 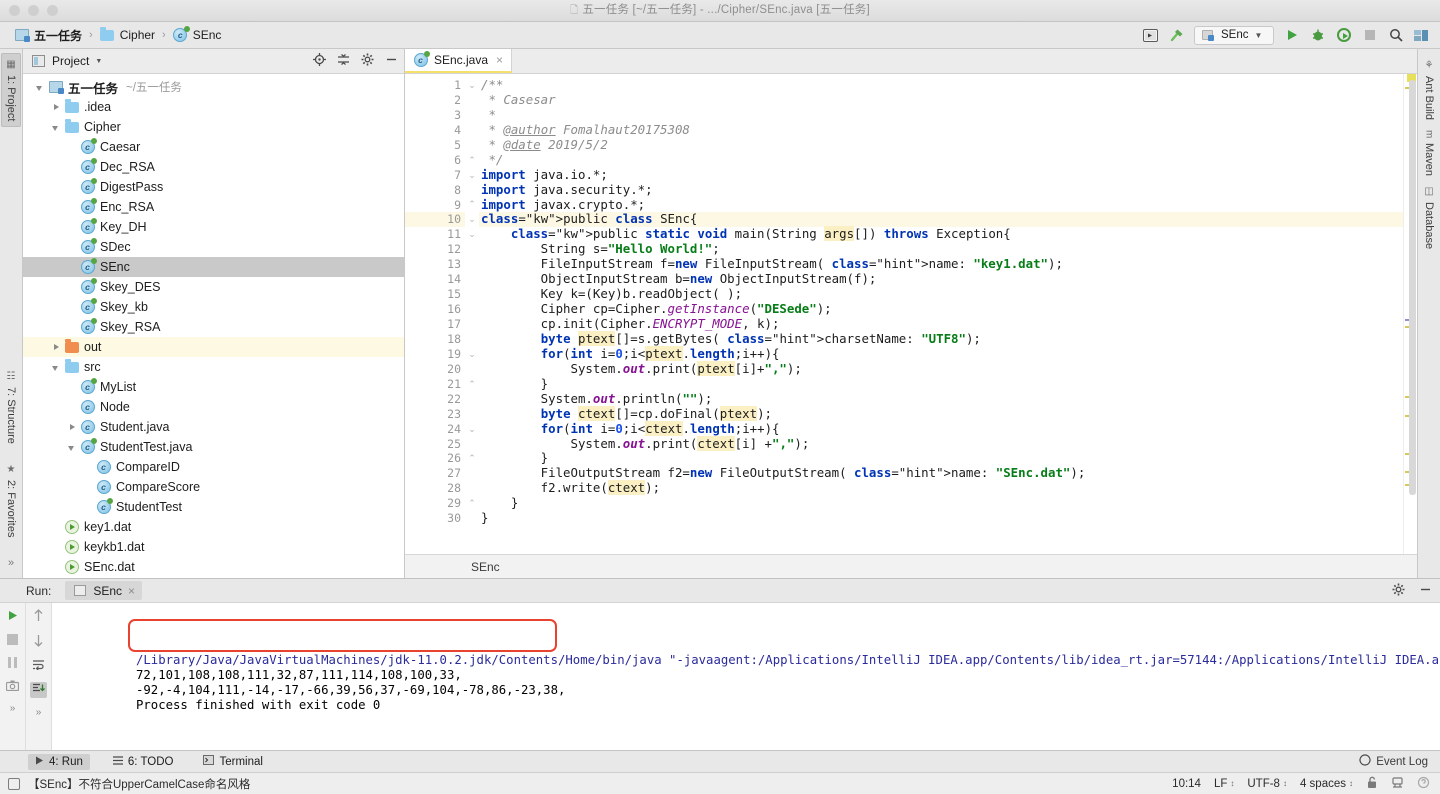 What do you see at coordinates (1421, 35) in the screenshot?
I see `project-structure-icon` at bounding box center [1421, 35].